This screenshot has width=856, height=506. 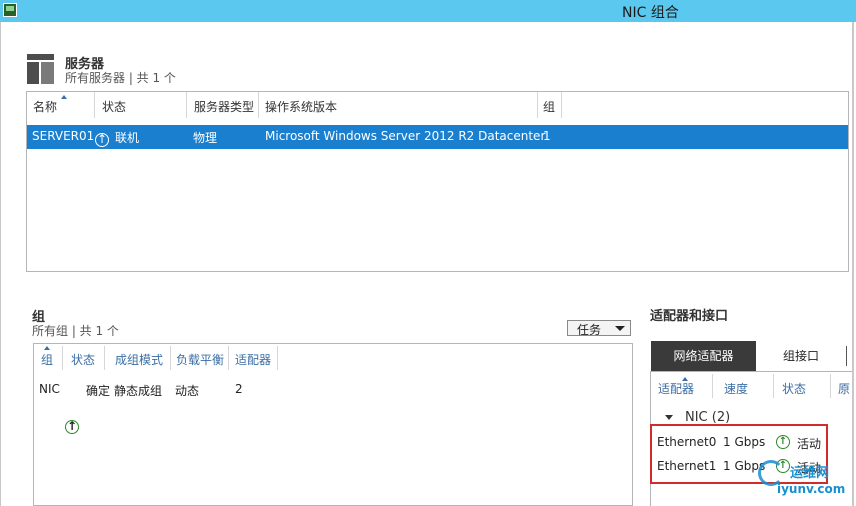 I want to click on adapter-name: Ethernet0, so click(x=686, y=442).